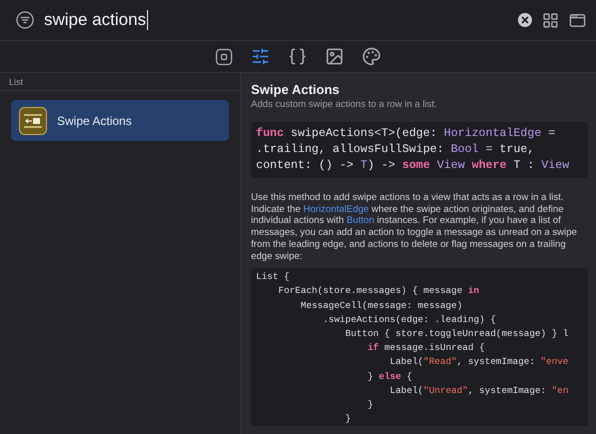 The height and width of the screenshot is (434, 596). I want to click on detail-title: Swipe Actions, so click(295, 89).